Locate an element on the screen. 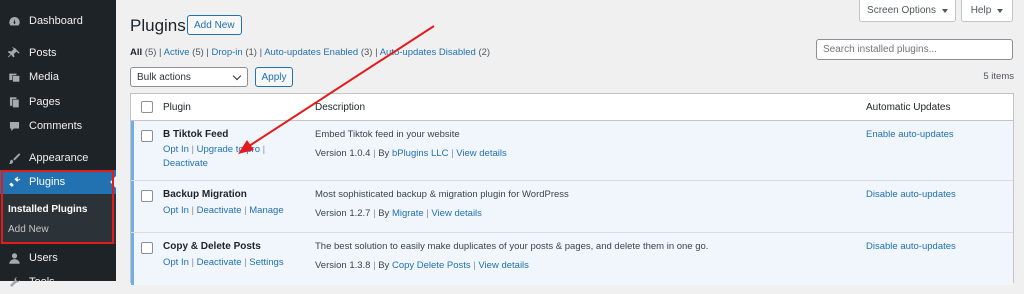 This screenshot has height=294, width=1024. plugin-description: Embed Tiktok feed in your website is located at coordinates (387, 134).